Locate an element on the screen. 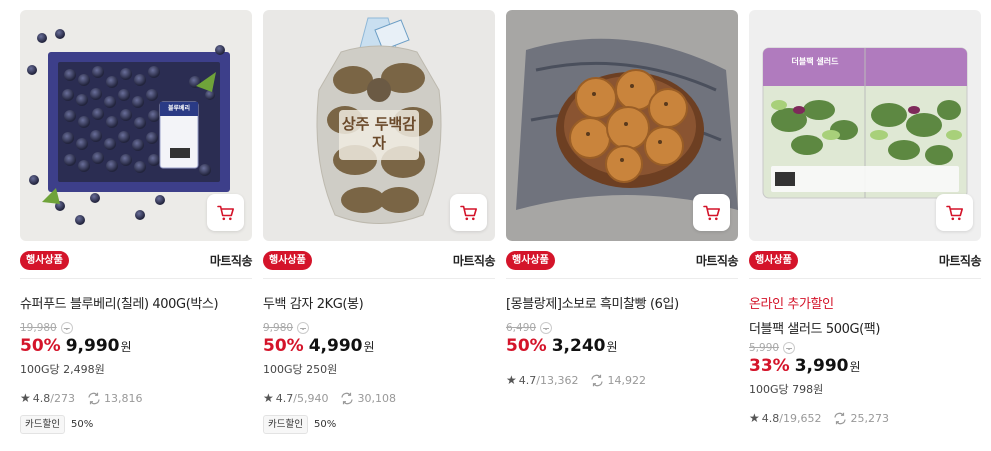 The height and width of the screenshot is (451, 991). reorder-info: 25,273 is located at coordinates (861, 418).